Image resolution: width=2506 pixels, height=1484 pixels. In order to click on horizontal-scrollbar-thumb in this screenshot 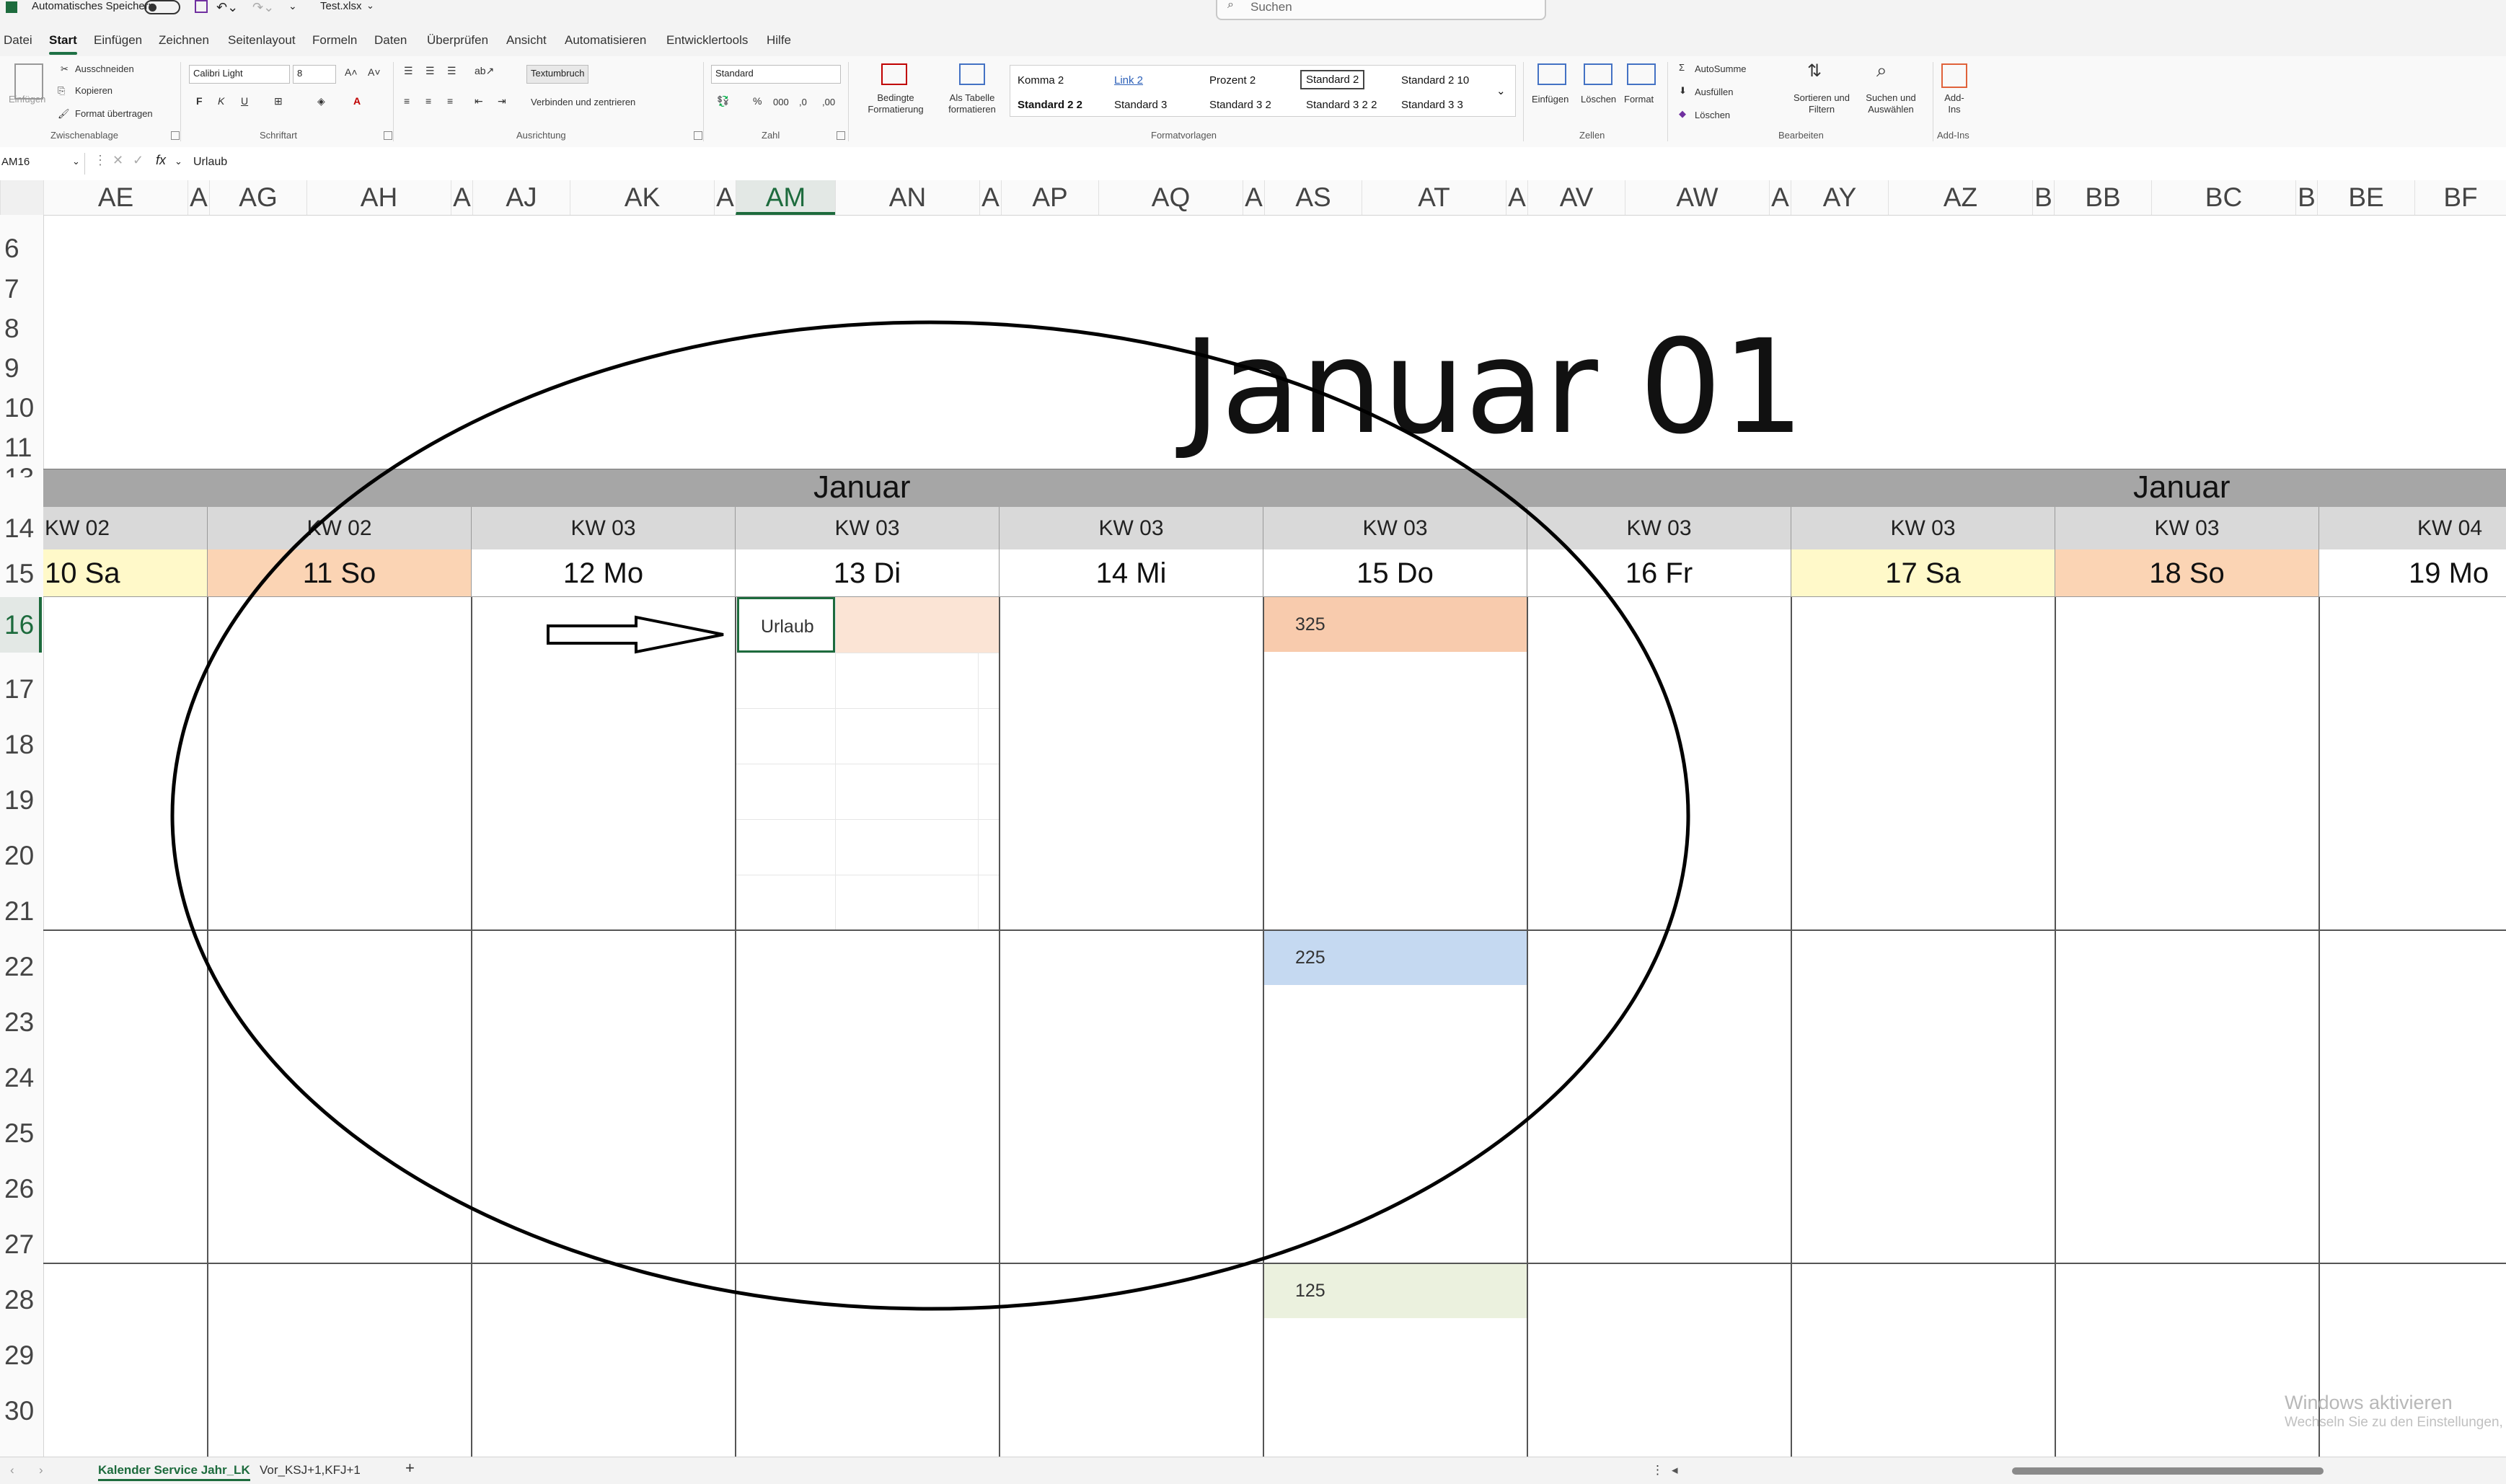, I will do `click(2168, 1471)`.